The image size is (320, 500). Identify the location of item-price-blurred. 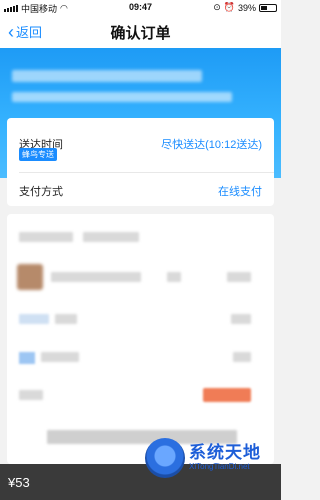
(239, 277).